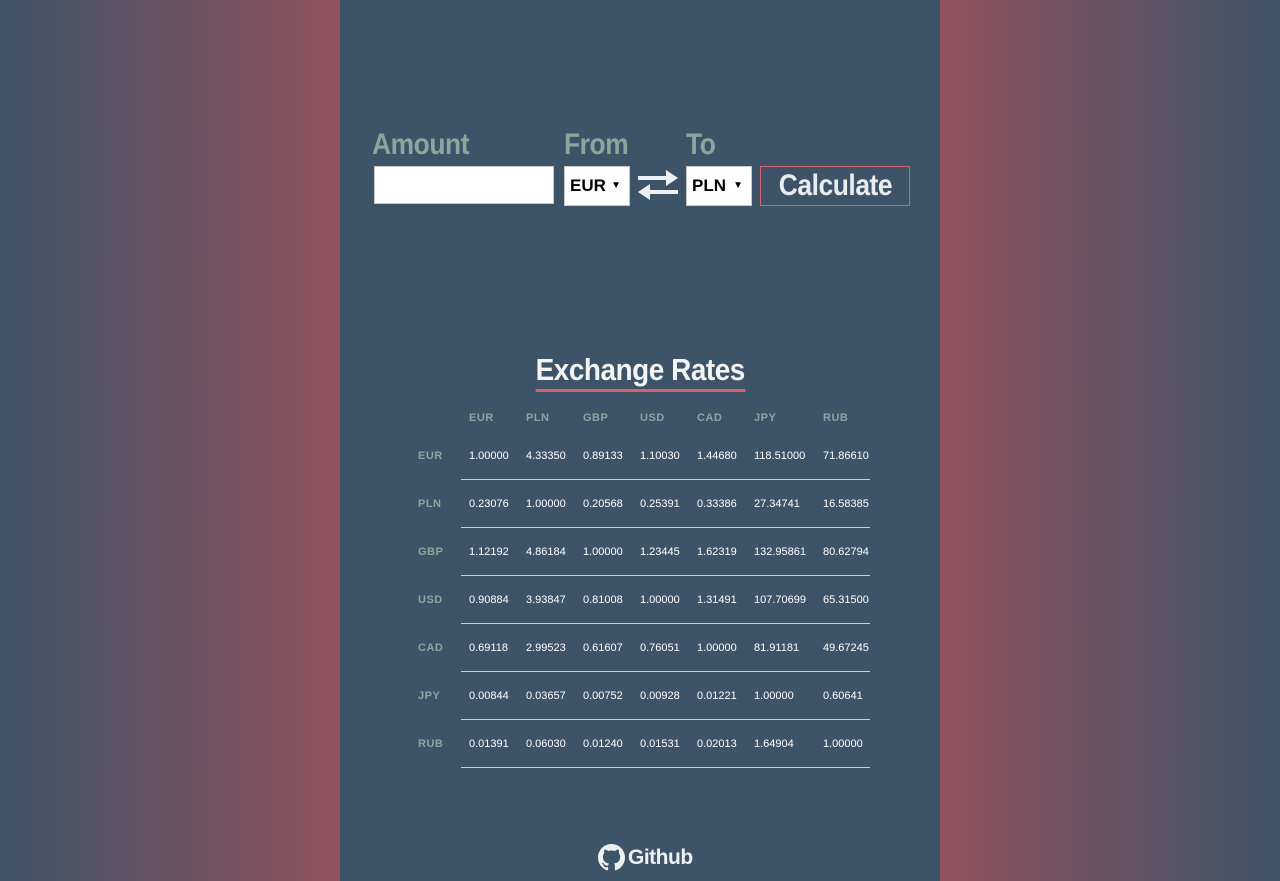  I want to click on rate-cell: 27.34741, so click(780, 503).